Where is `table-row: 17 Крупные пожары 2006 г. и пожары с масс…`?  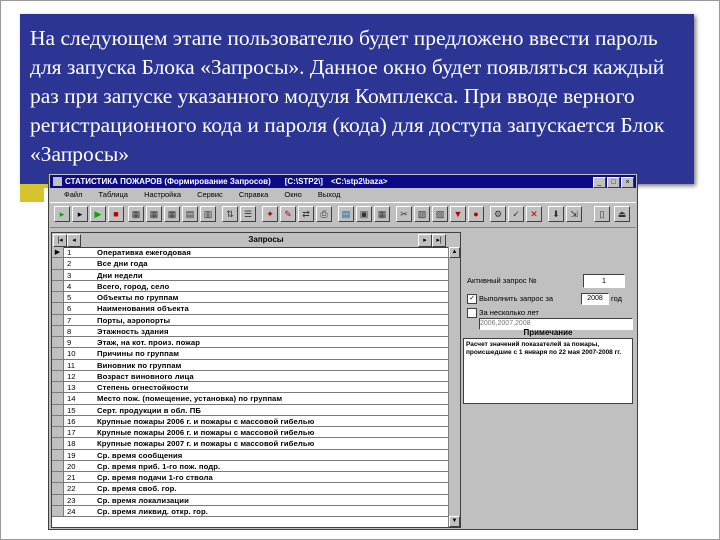
table-row: 17 Крупные пожары 2006 г. и пожары с масс… is located at coordinates (256, 433).